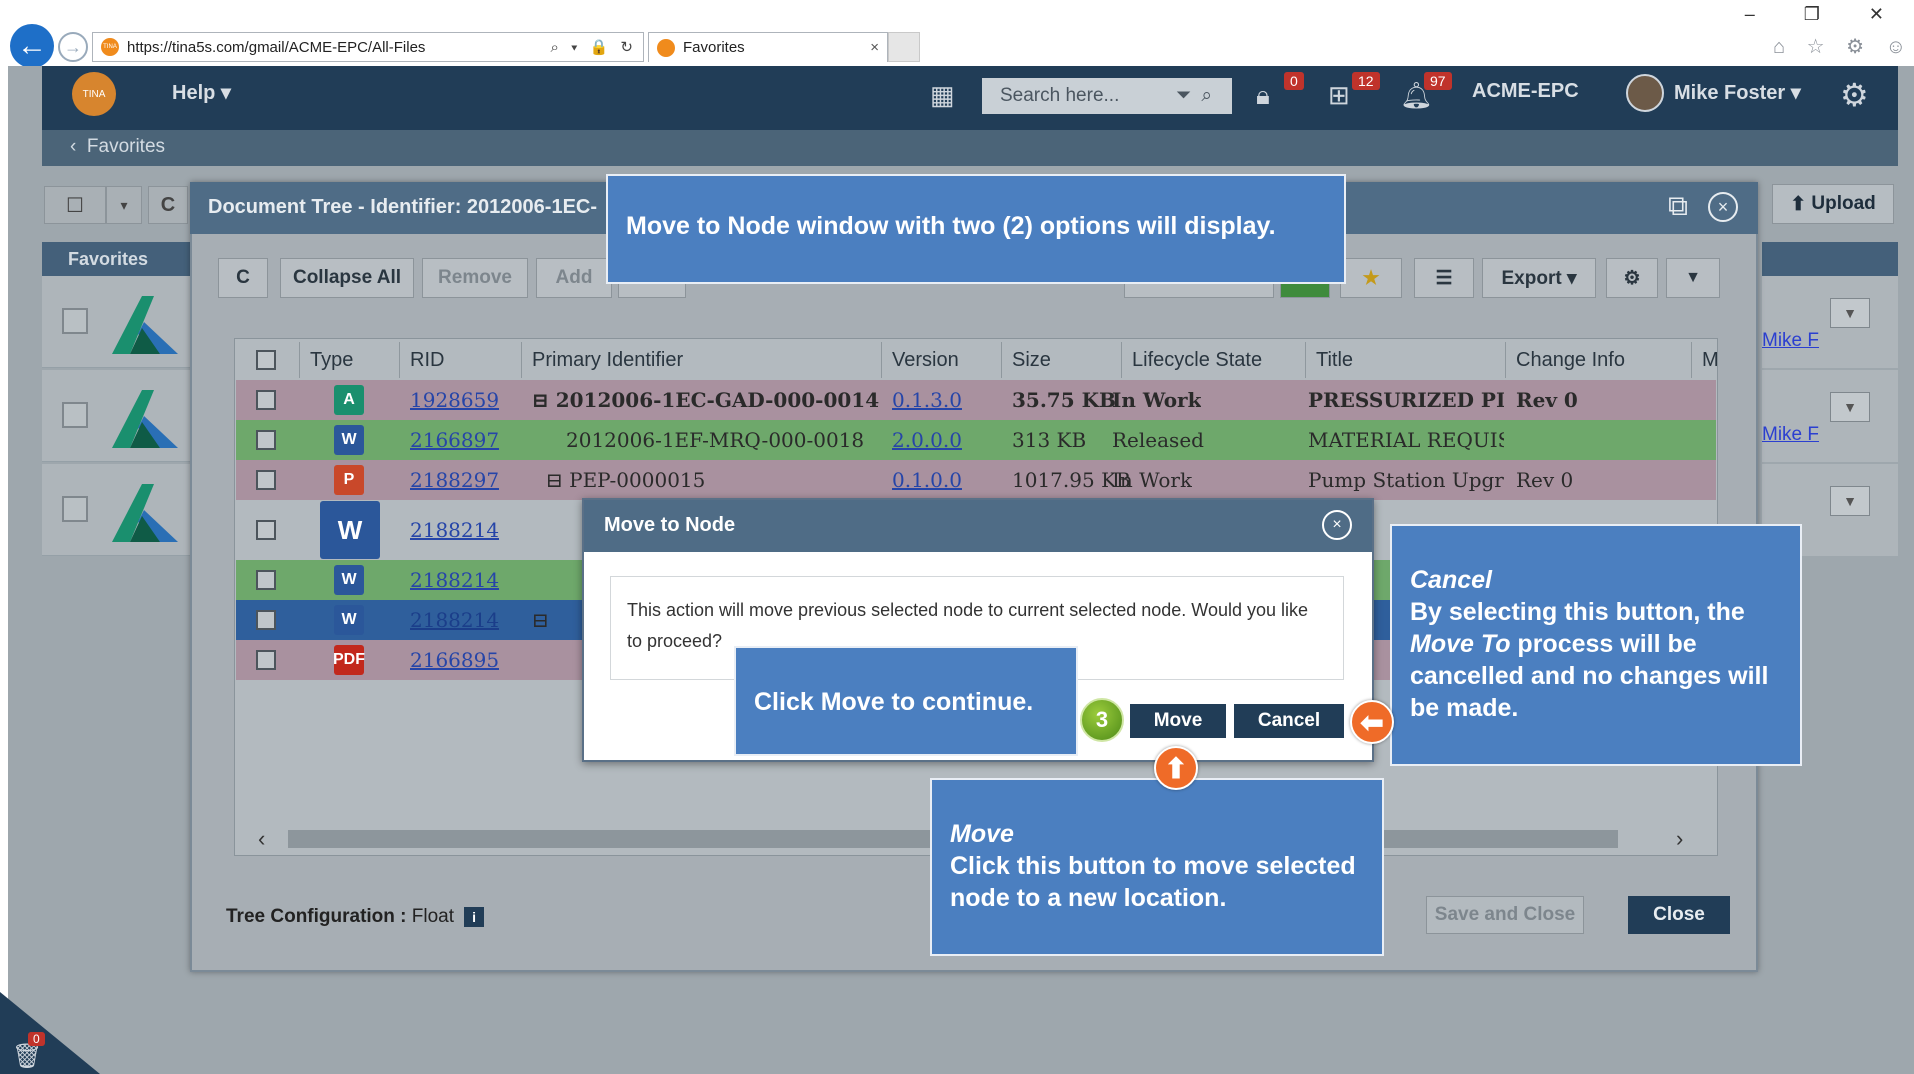  What do you see at coordinates (1525, 91) in the screenshot?
I see `org-name: ACME-EPC` at bounding box center [1525, 91].